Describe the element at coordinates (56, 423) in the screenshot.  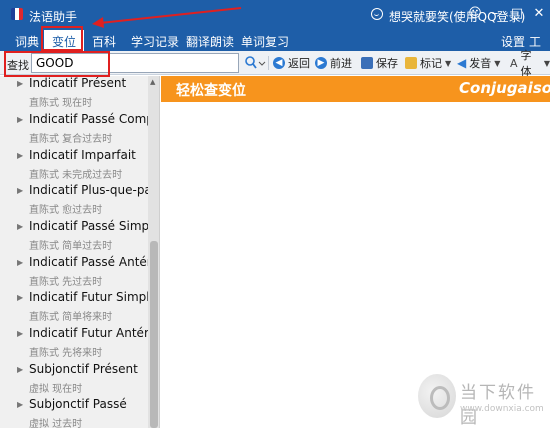
I see `tense-description: 虚拟 过去时` at that location.